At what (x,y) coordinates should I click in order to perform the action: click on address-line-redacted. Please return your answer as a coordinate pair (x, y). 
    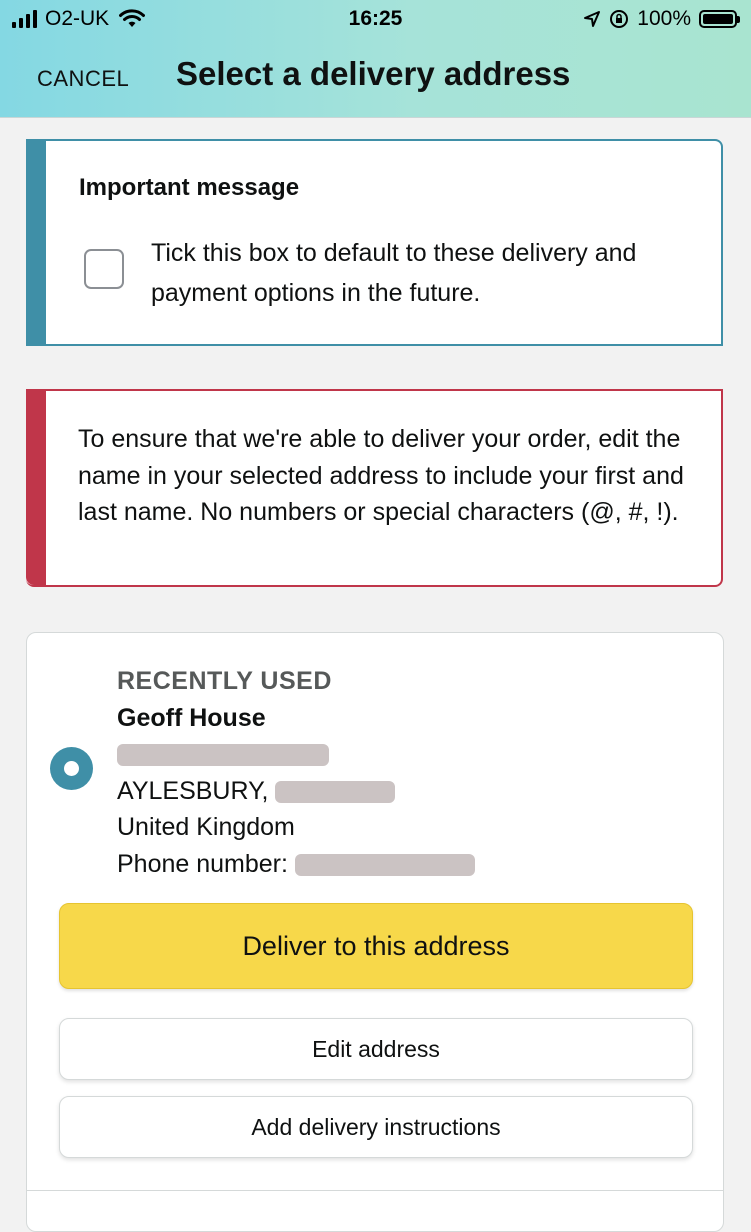
    Looking at the image, I should click on (296, 754).